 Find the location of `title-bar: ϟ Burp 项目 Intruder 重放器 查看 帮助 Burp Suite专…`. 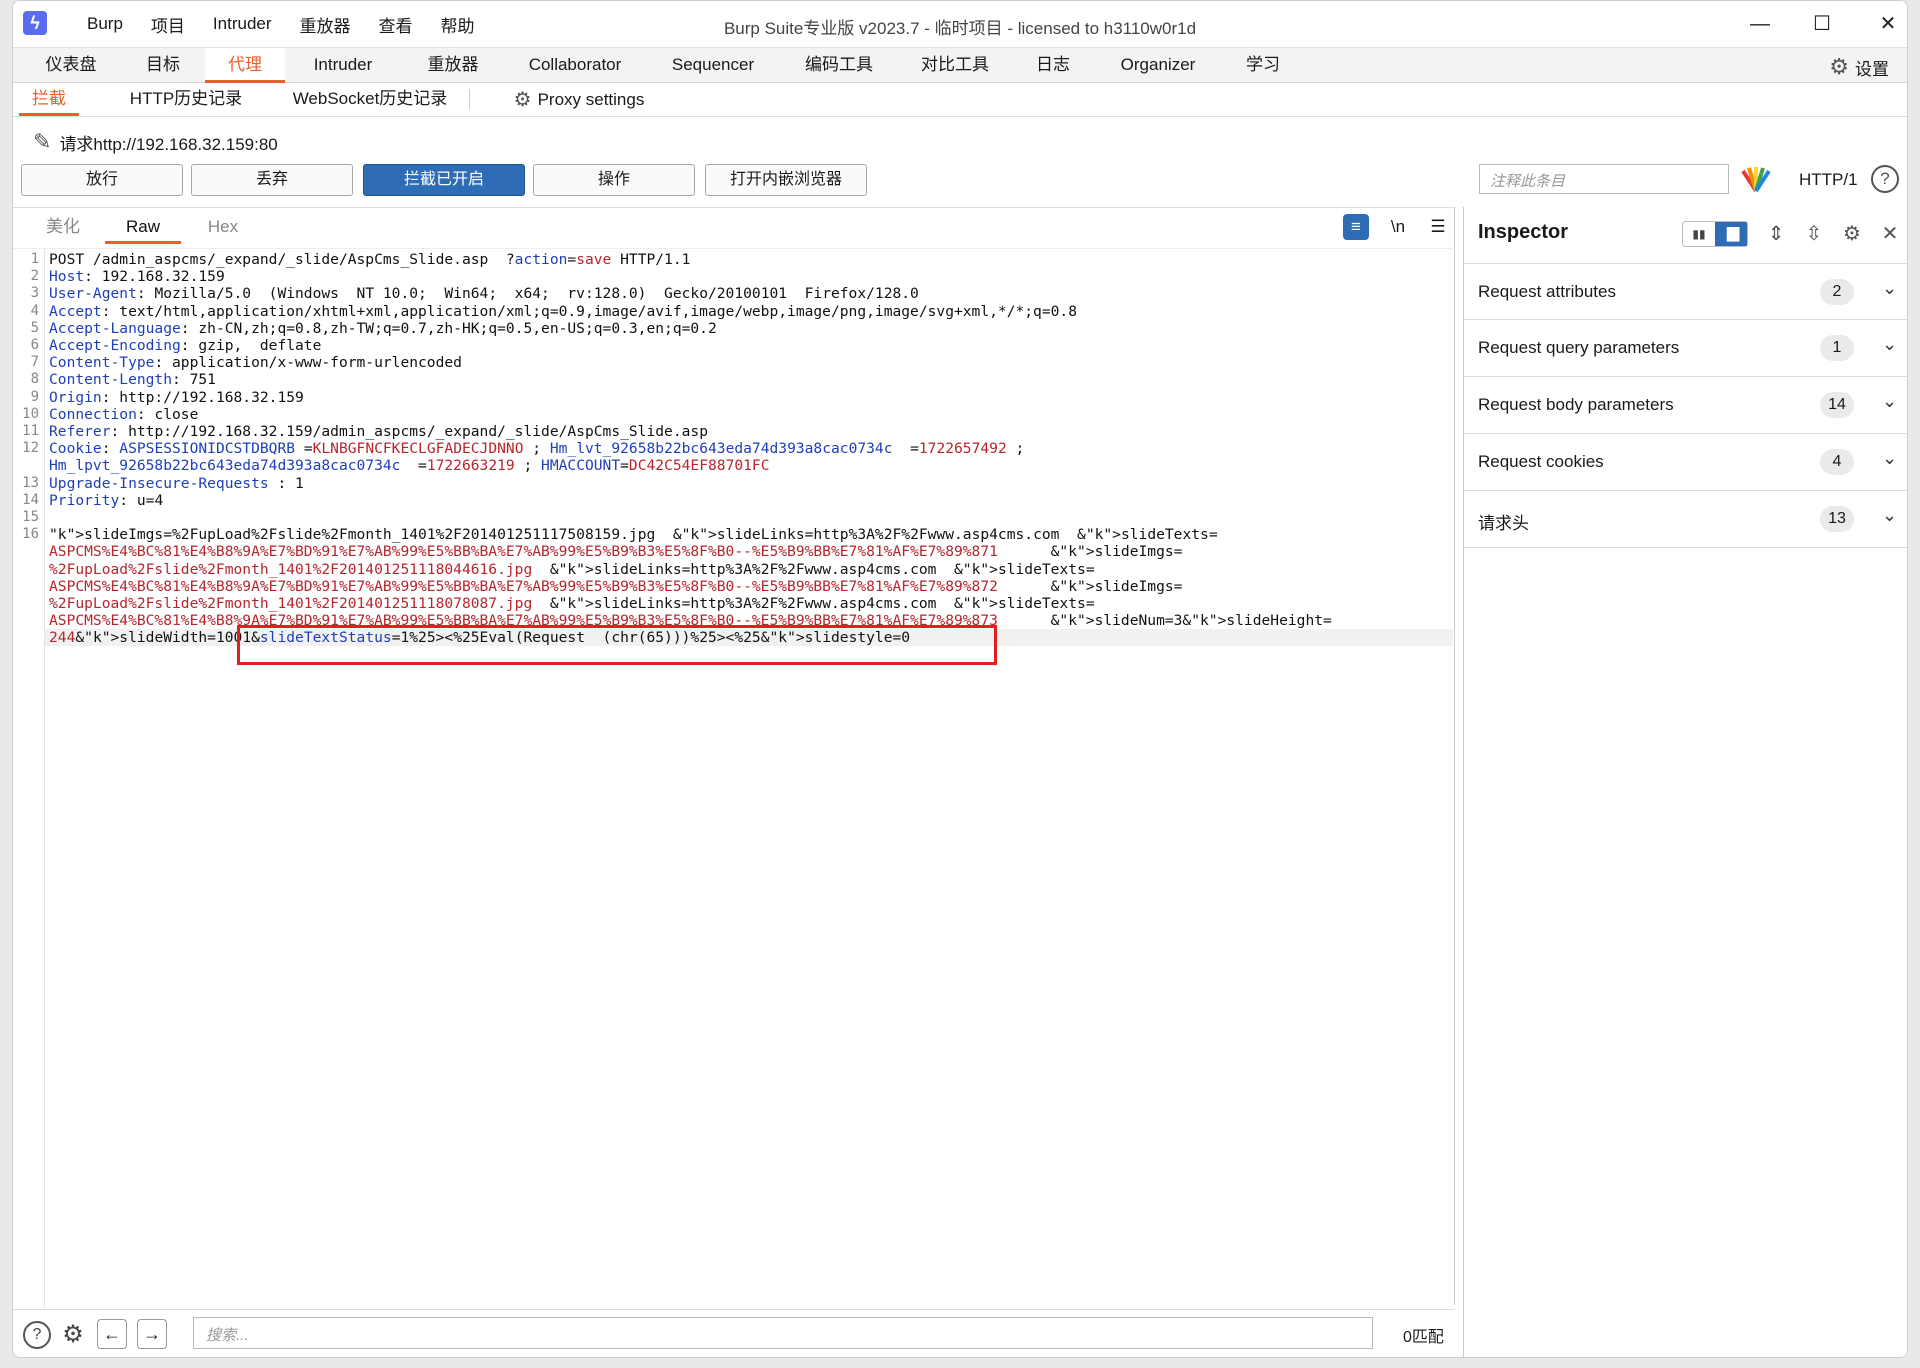

title-bar: ϟ Burp 项目 Intruder 重放器 查看 帮助 Burp Suite专… is located at coordinates (960, 24).